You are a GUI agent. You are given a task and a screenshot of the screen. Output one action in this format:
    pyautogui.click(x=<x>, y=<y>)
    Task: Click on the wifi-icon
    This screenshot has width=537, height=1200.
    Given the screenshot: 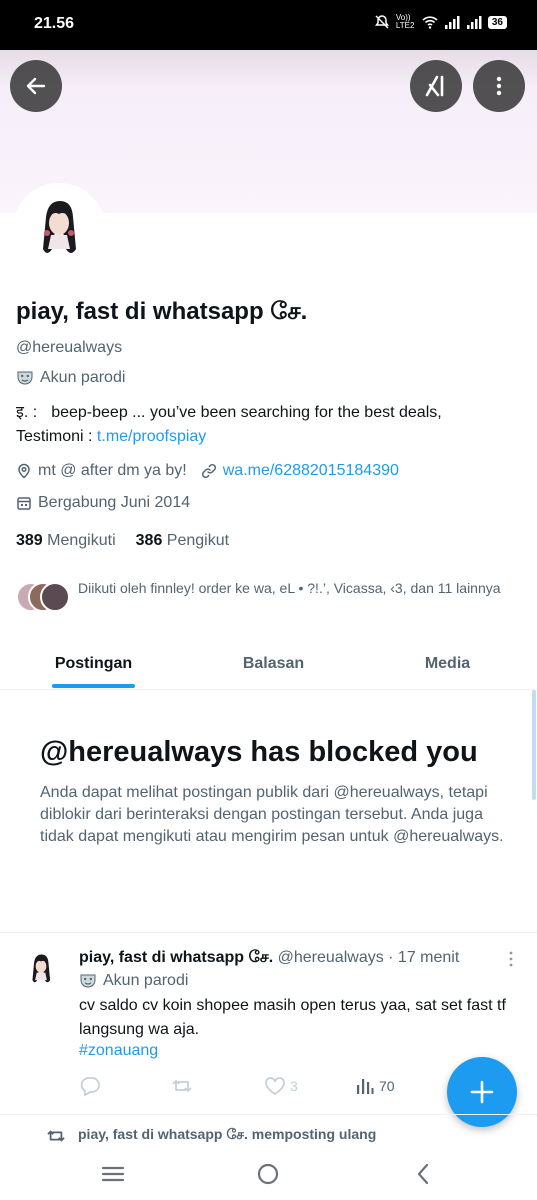 What is the action you would take?
    pyautogui.click(x=430, y=22)
    